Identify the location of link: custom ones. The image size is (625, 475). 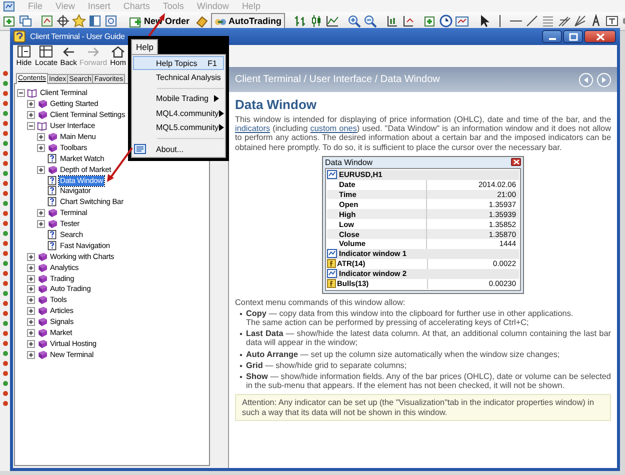
(333, 129).